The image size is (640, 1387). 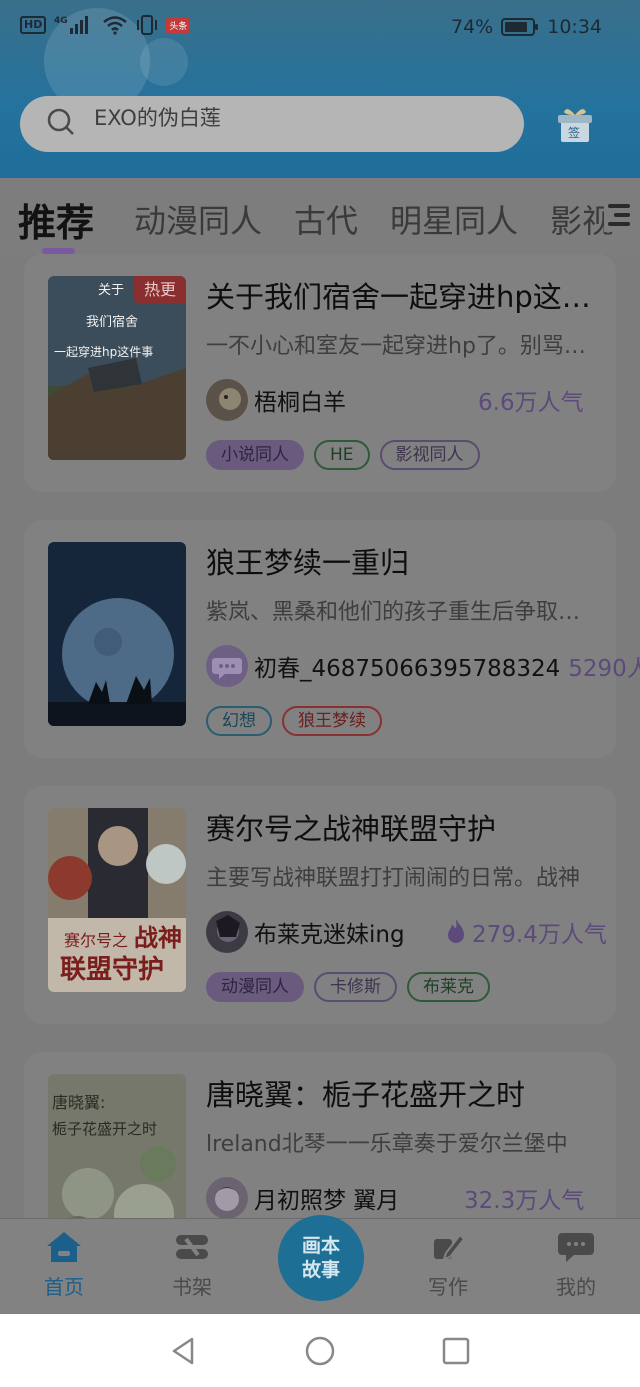 What do you see at coordinates (320, 28) in the screenshot?
I see `status-bar: HD 4G 头条 74% 10:34` at bounding box center [320, 28].